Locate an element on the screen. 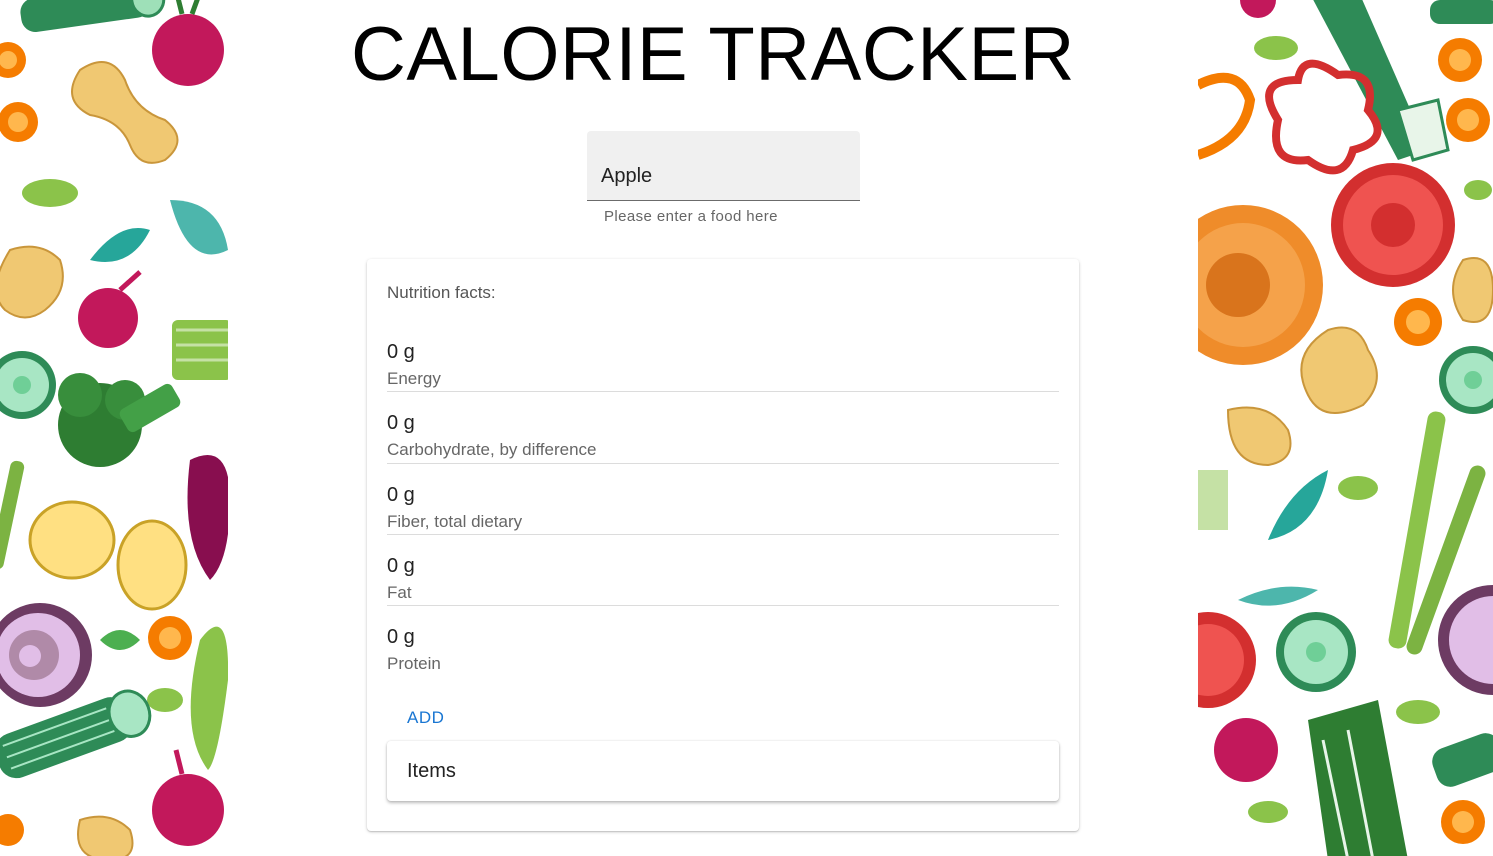 This screenshot has width=1493, height=856. items-panel-label: Items is located at coordinates (431, 771).